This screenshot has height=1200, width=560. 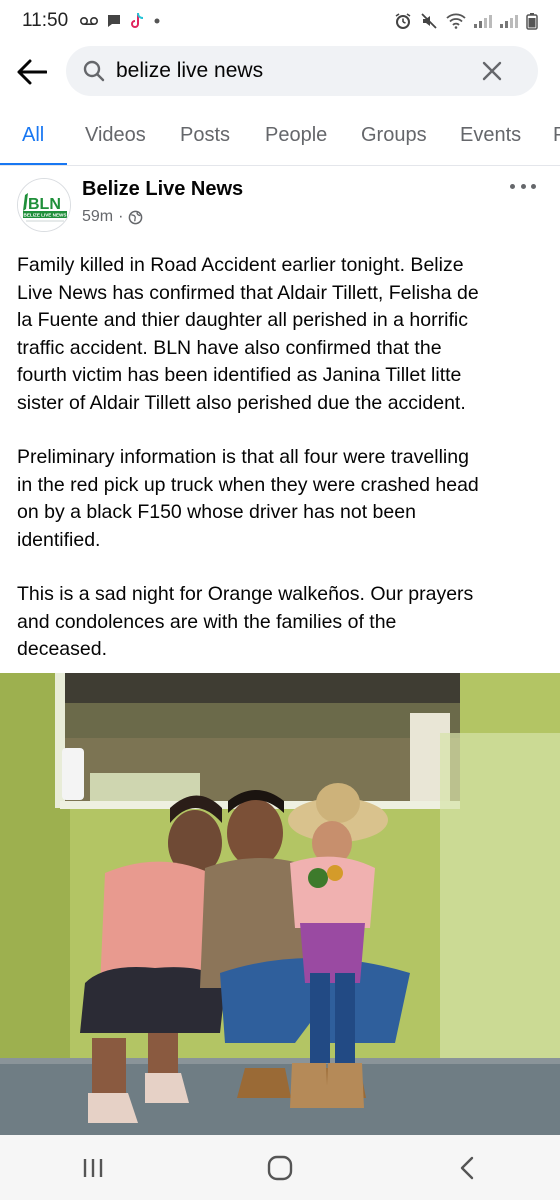 I want to click on back-button, so click(x=32, y=72).